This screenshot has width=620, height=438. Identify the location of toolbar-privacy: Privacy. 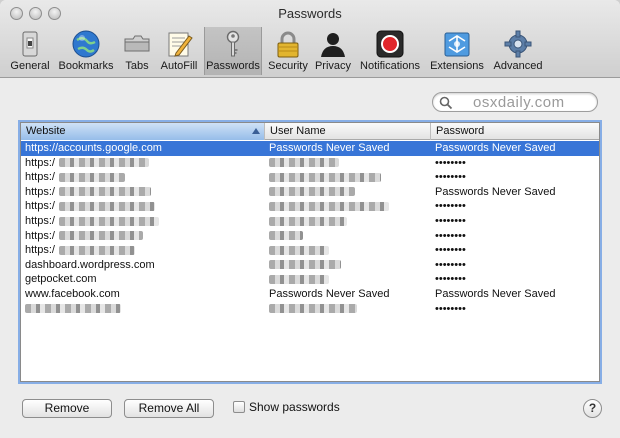
(333, 51).